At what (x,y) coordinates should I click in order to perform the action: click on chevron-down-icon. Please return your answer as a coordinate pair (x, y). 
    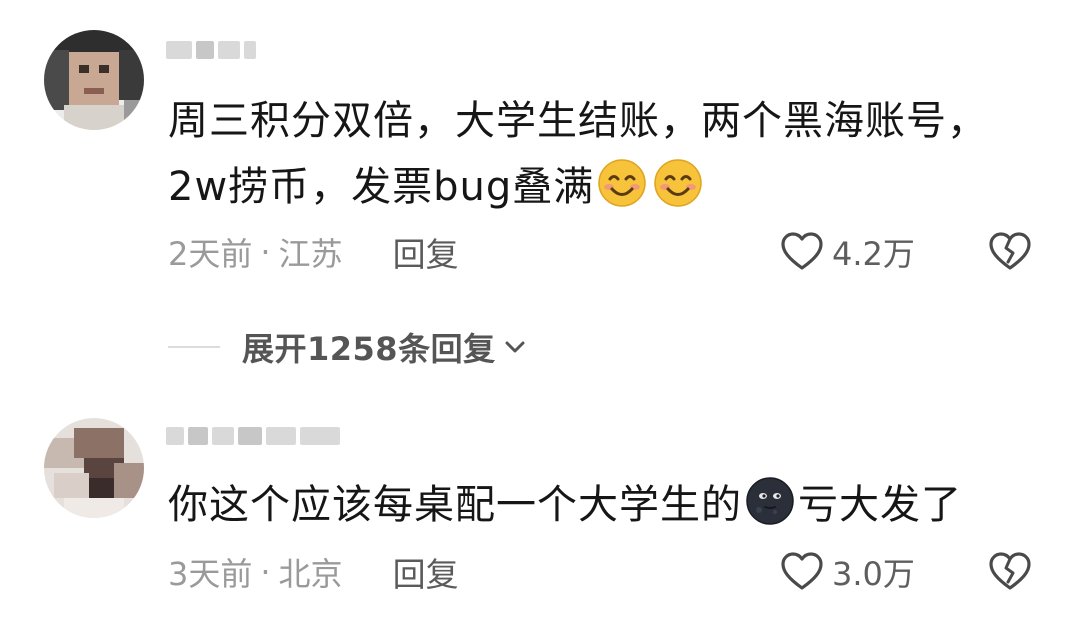
    Looking at the image, I should click on (515, 347).